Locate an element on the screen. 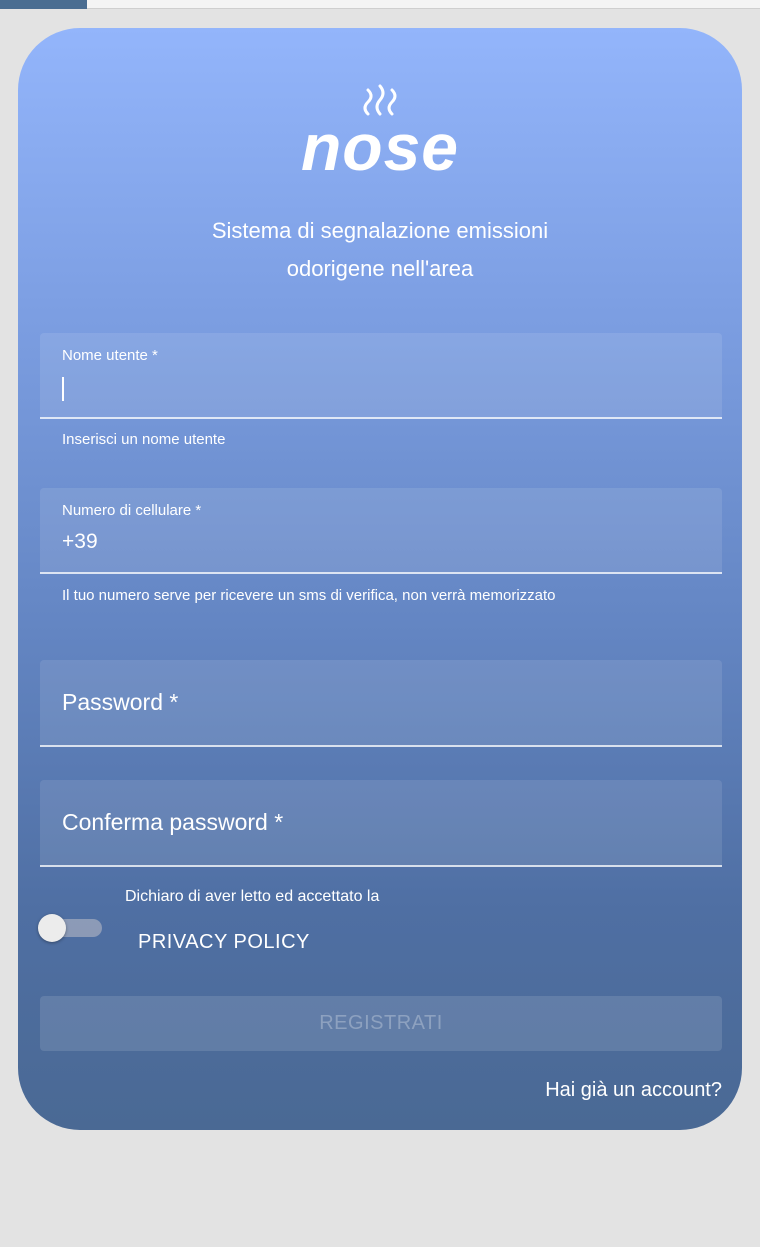  confirm-password-field: Conferma password * is located at coordinates (381, 823).